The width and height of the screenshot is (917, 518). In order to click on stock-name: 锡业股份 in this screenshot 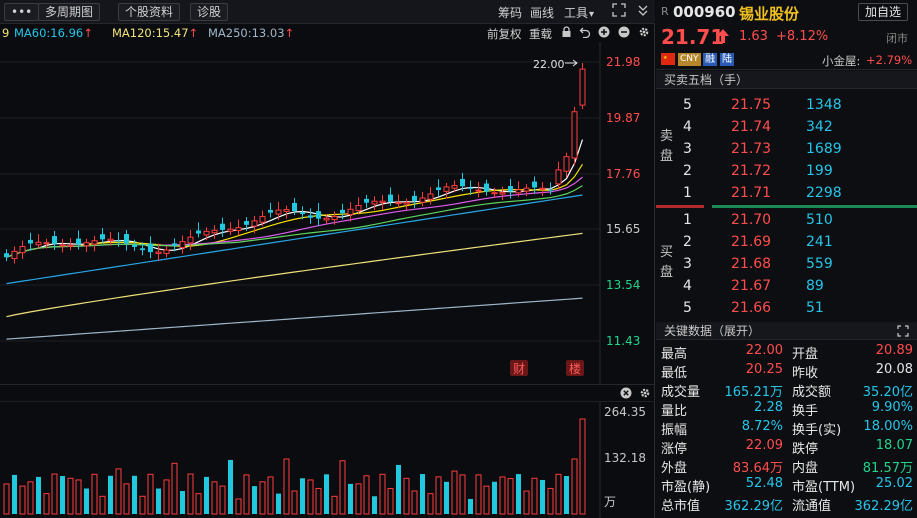, I will do `click(769, 13)`.